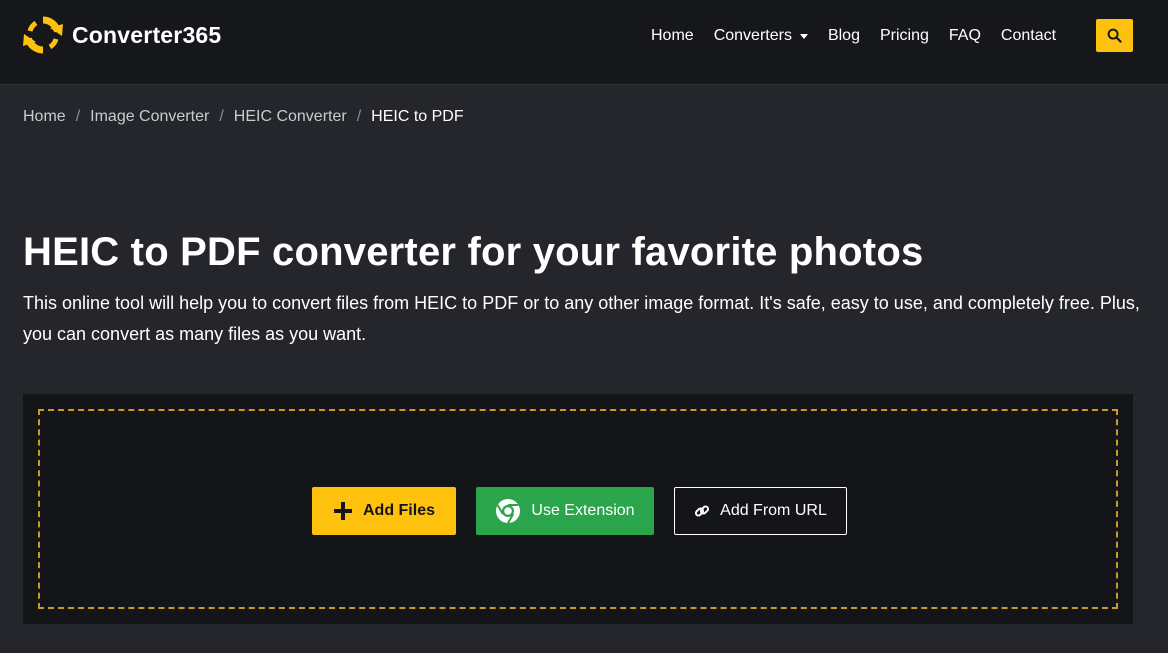 This screenshot has width=1168, height=653. I want to click on nav-converters-label: Converters, so click(752, 35).